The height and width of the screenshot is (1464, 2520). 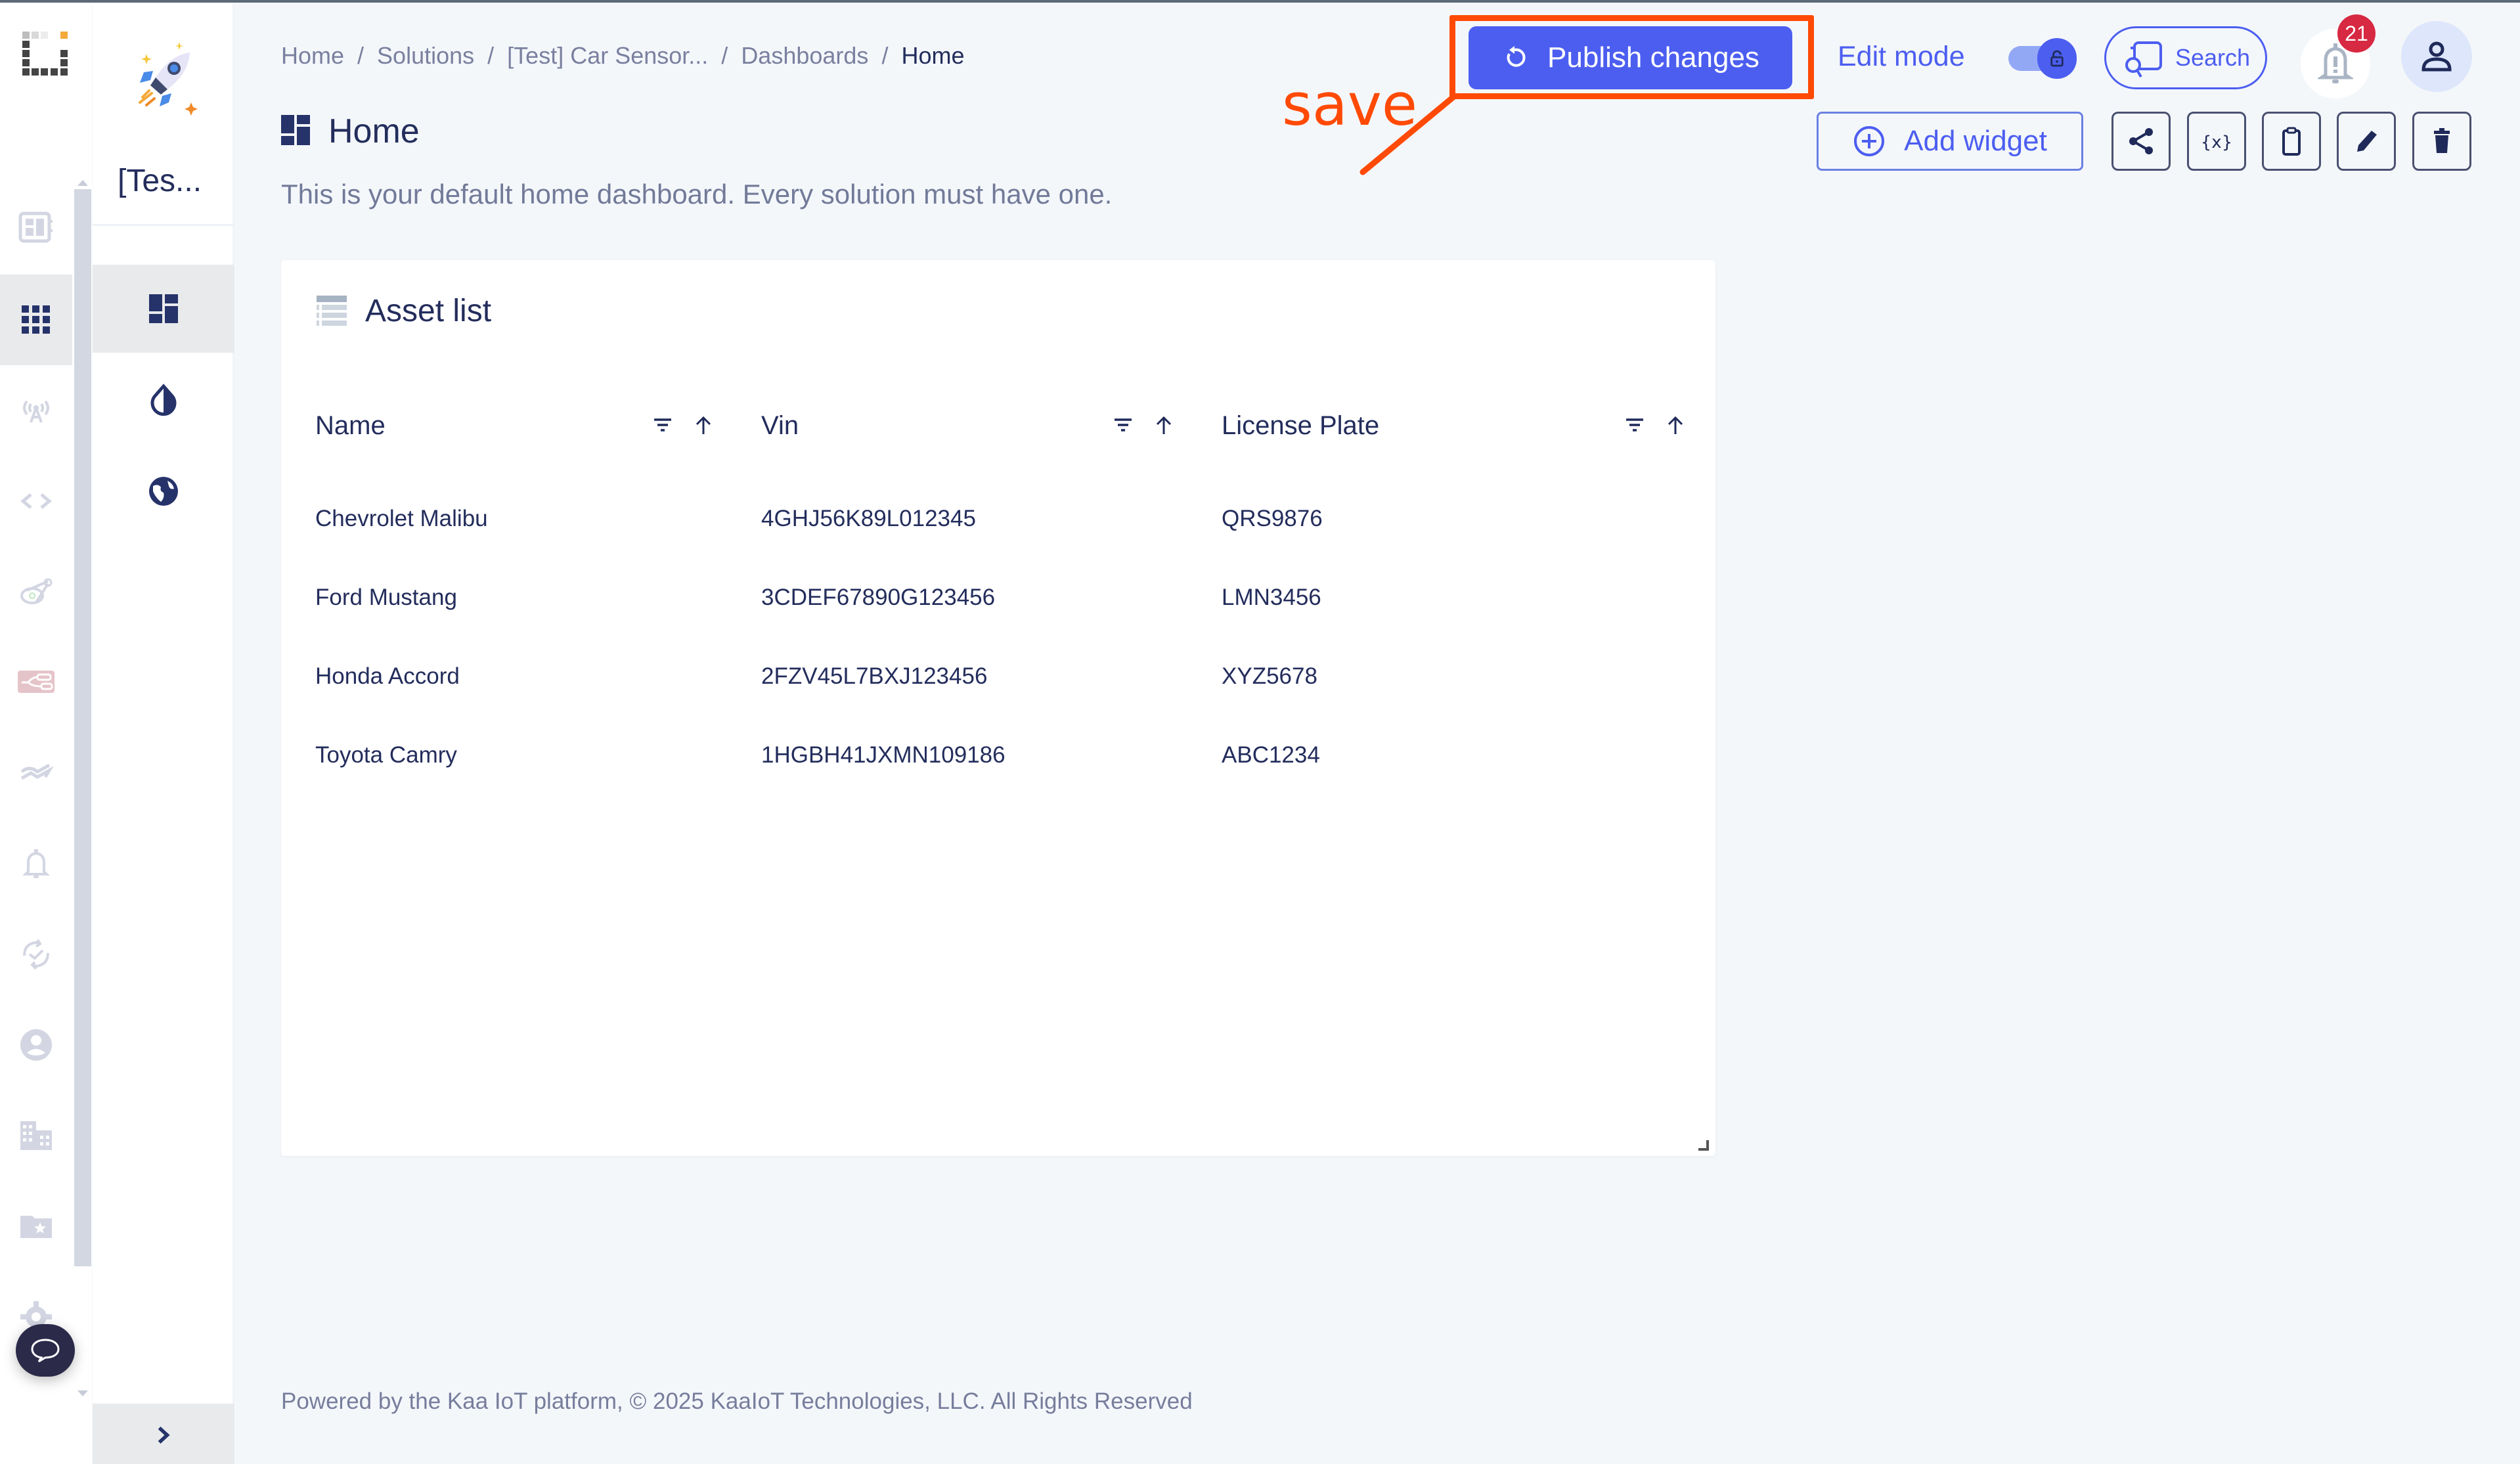 I want to click on rail-item-tenants, so click(x=36, y=1135).